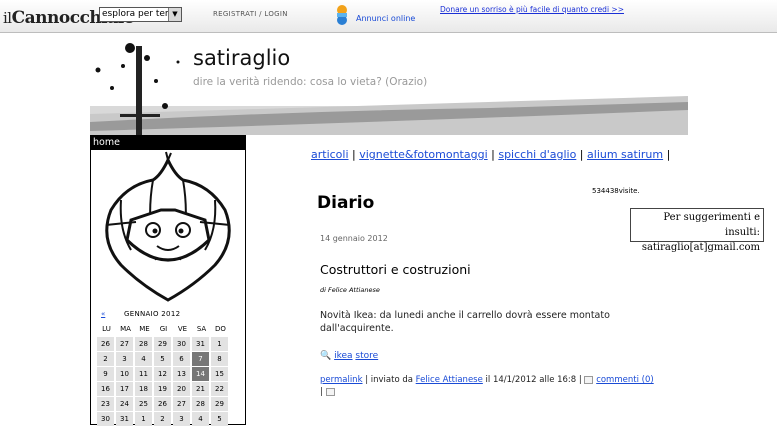  I want to click on post-author: di Felice Attianese, so click(350, 290).